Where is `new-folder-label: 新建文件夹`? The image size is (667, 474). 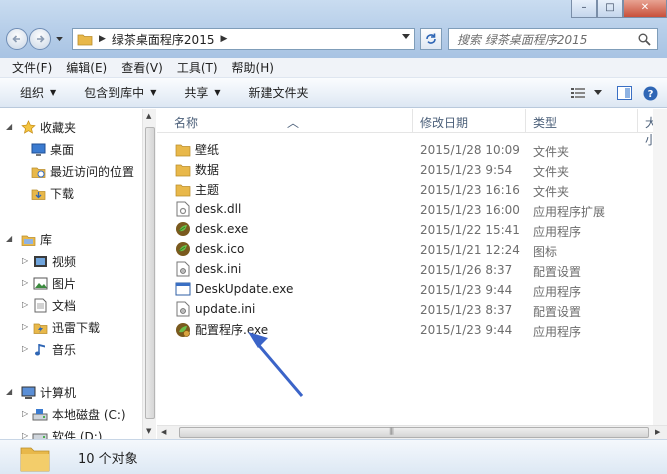 new-folder-label: 新建文件夹 is located at coordinates (278, 93).